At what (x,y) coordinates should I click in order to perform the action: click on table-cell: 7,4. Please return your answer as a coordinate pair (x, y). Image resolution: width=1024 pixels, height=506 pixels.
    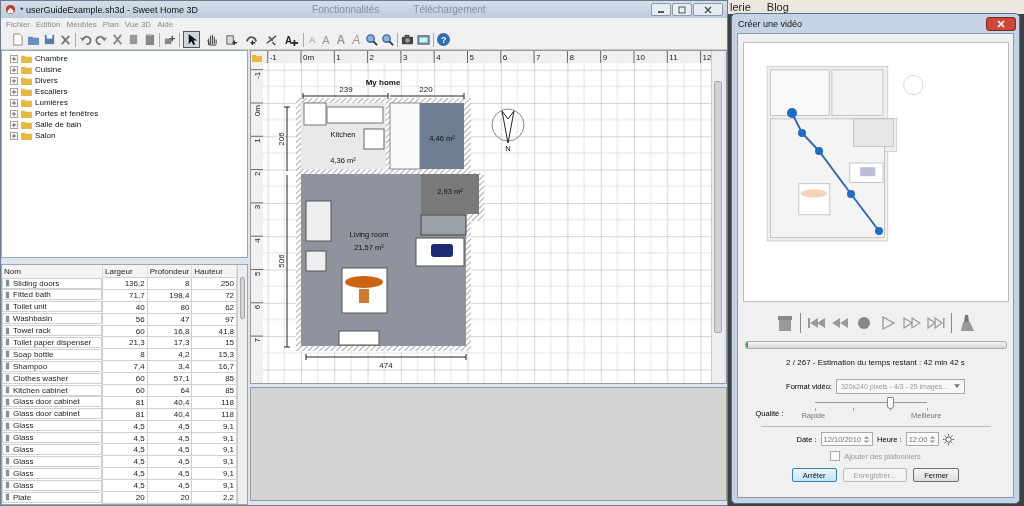
    Looking at the image, I should click on (125, 366).